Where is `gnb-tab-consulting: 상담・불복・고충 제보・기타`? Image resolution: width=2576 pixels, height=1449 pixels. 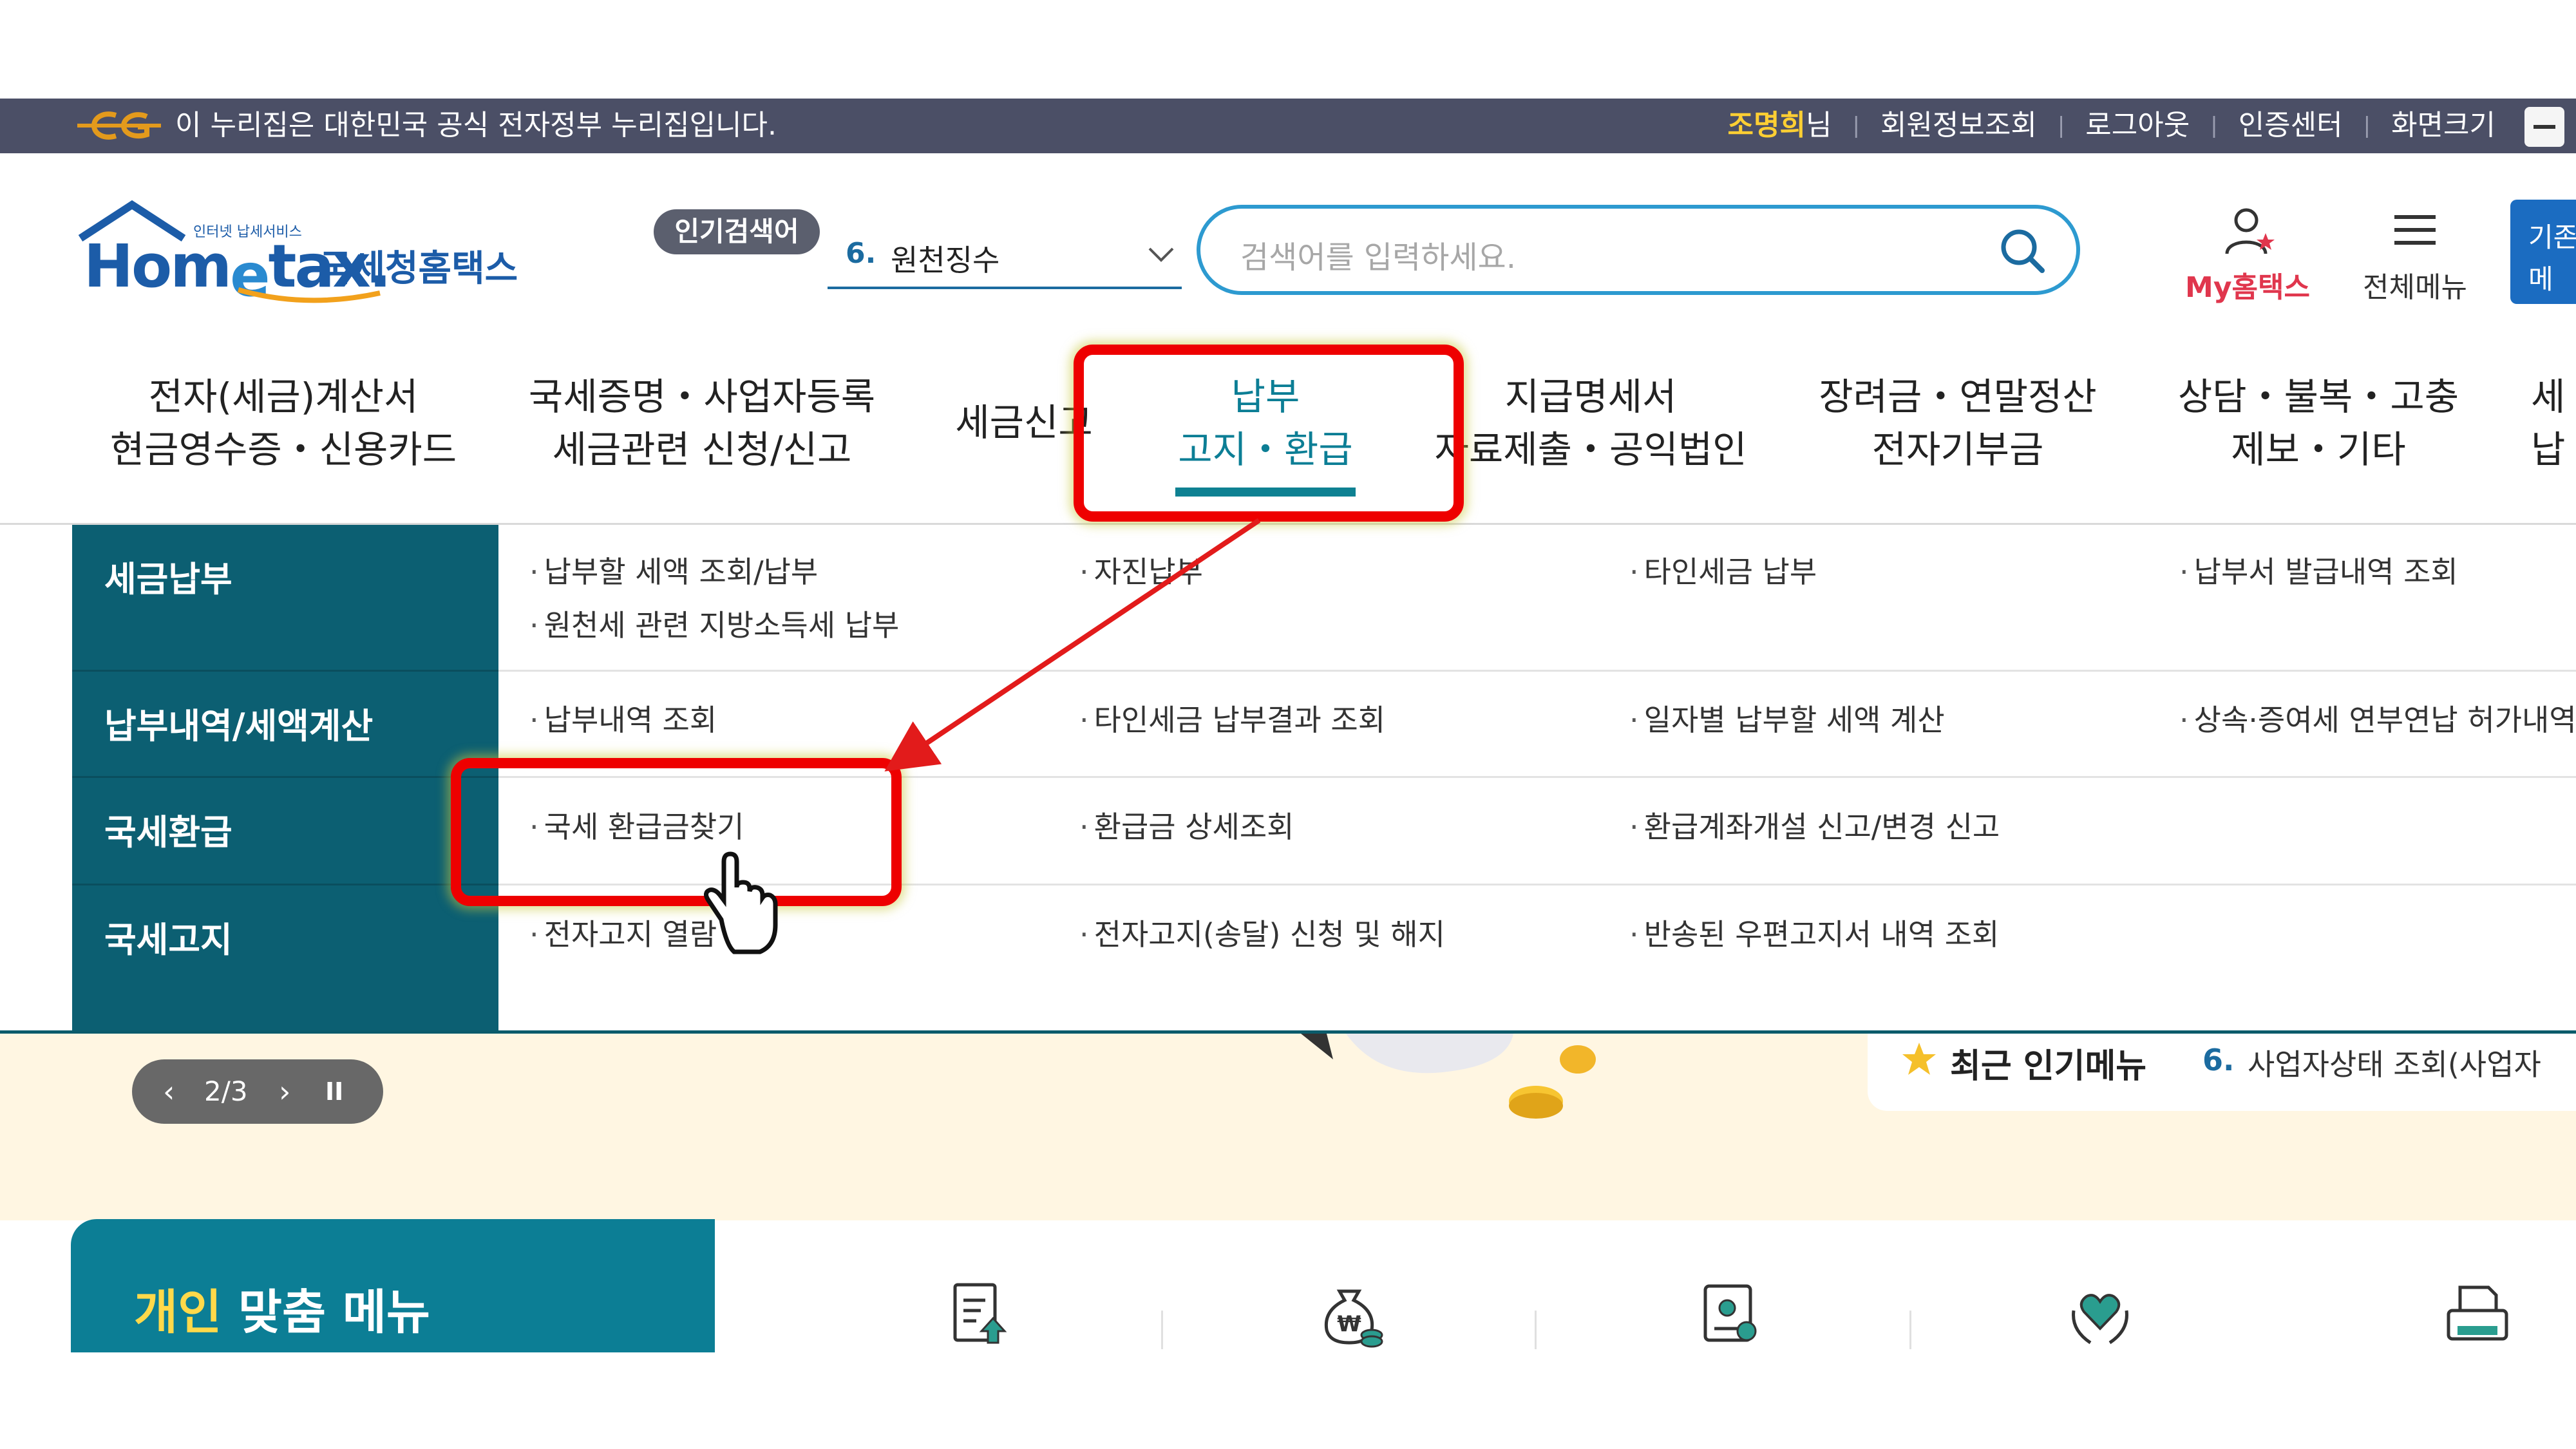
gnb-tab-consulting: 상담・불복・고충 제보・기타 is located at coordinates (2318, 423).